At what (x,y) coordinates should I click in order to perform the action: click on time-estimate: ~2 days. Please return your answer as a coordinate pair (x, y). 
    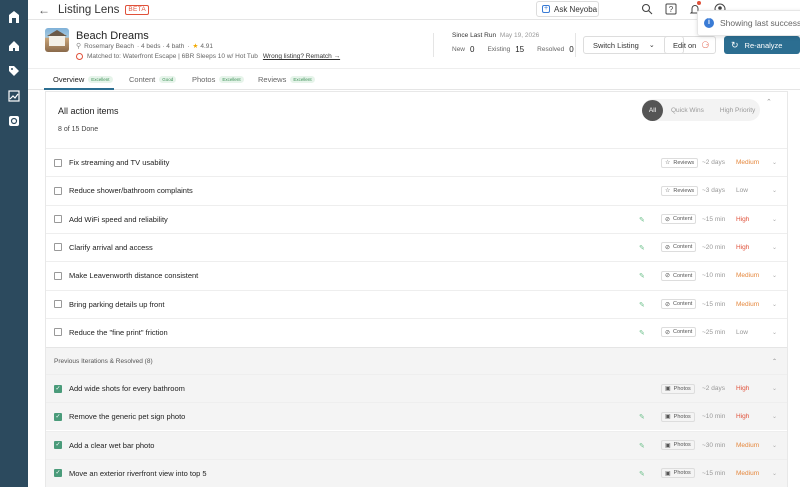
    Looking at the image, I should click on (713, 162).